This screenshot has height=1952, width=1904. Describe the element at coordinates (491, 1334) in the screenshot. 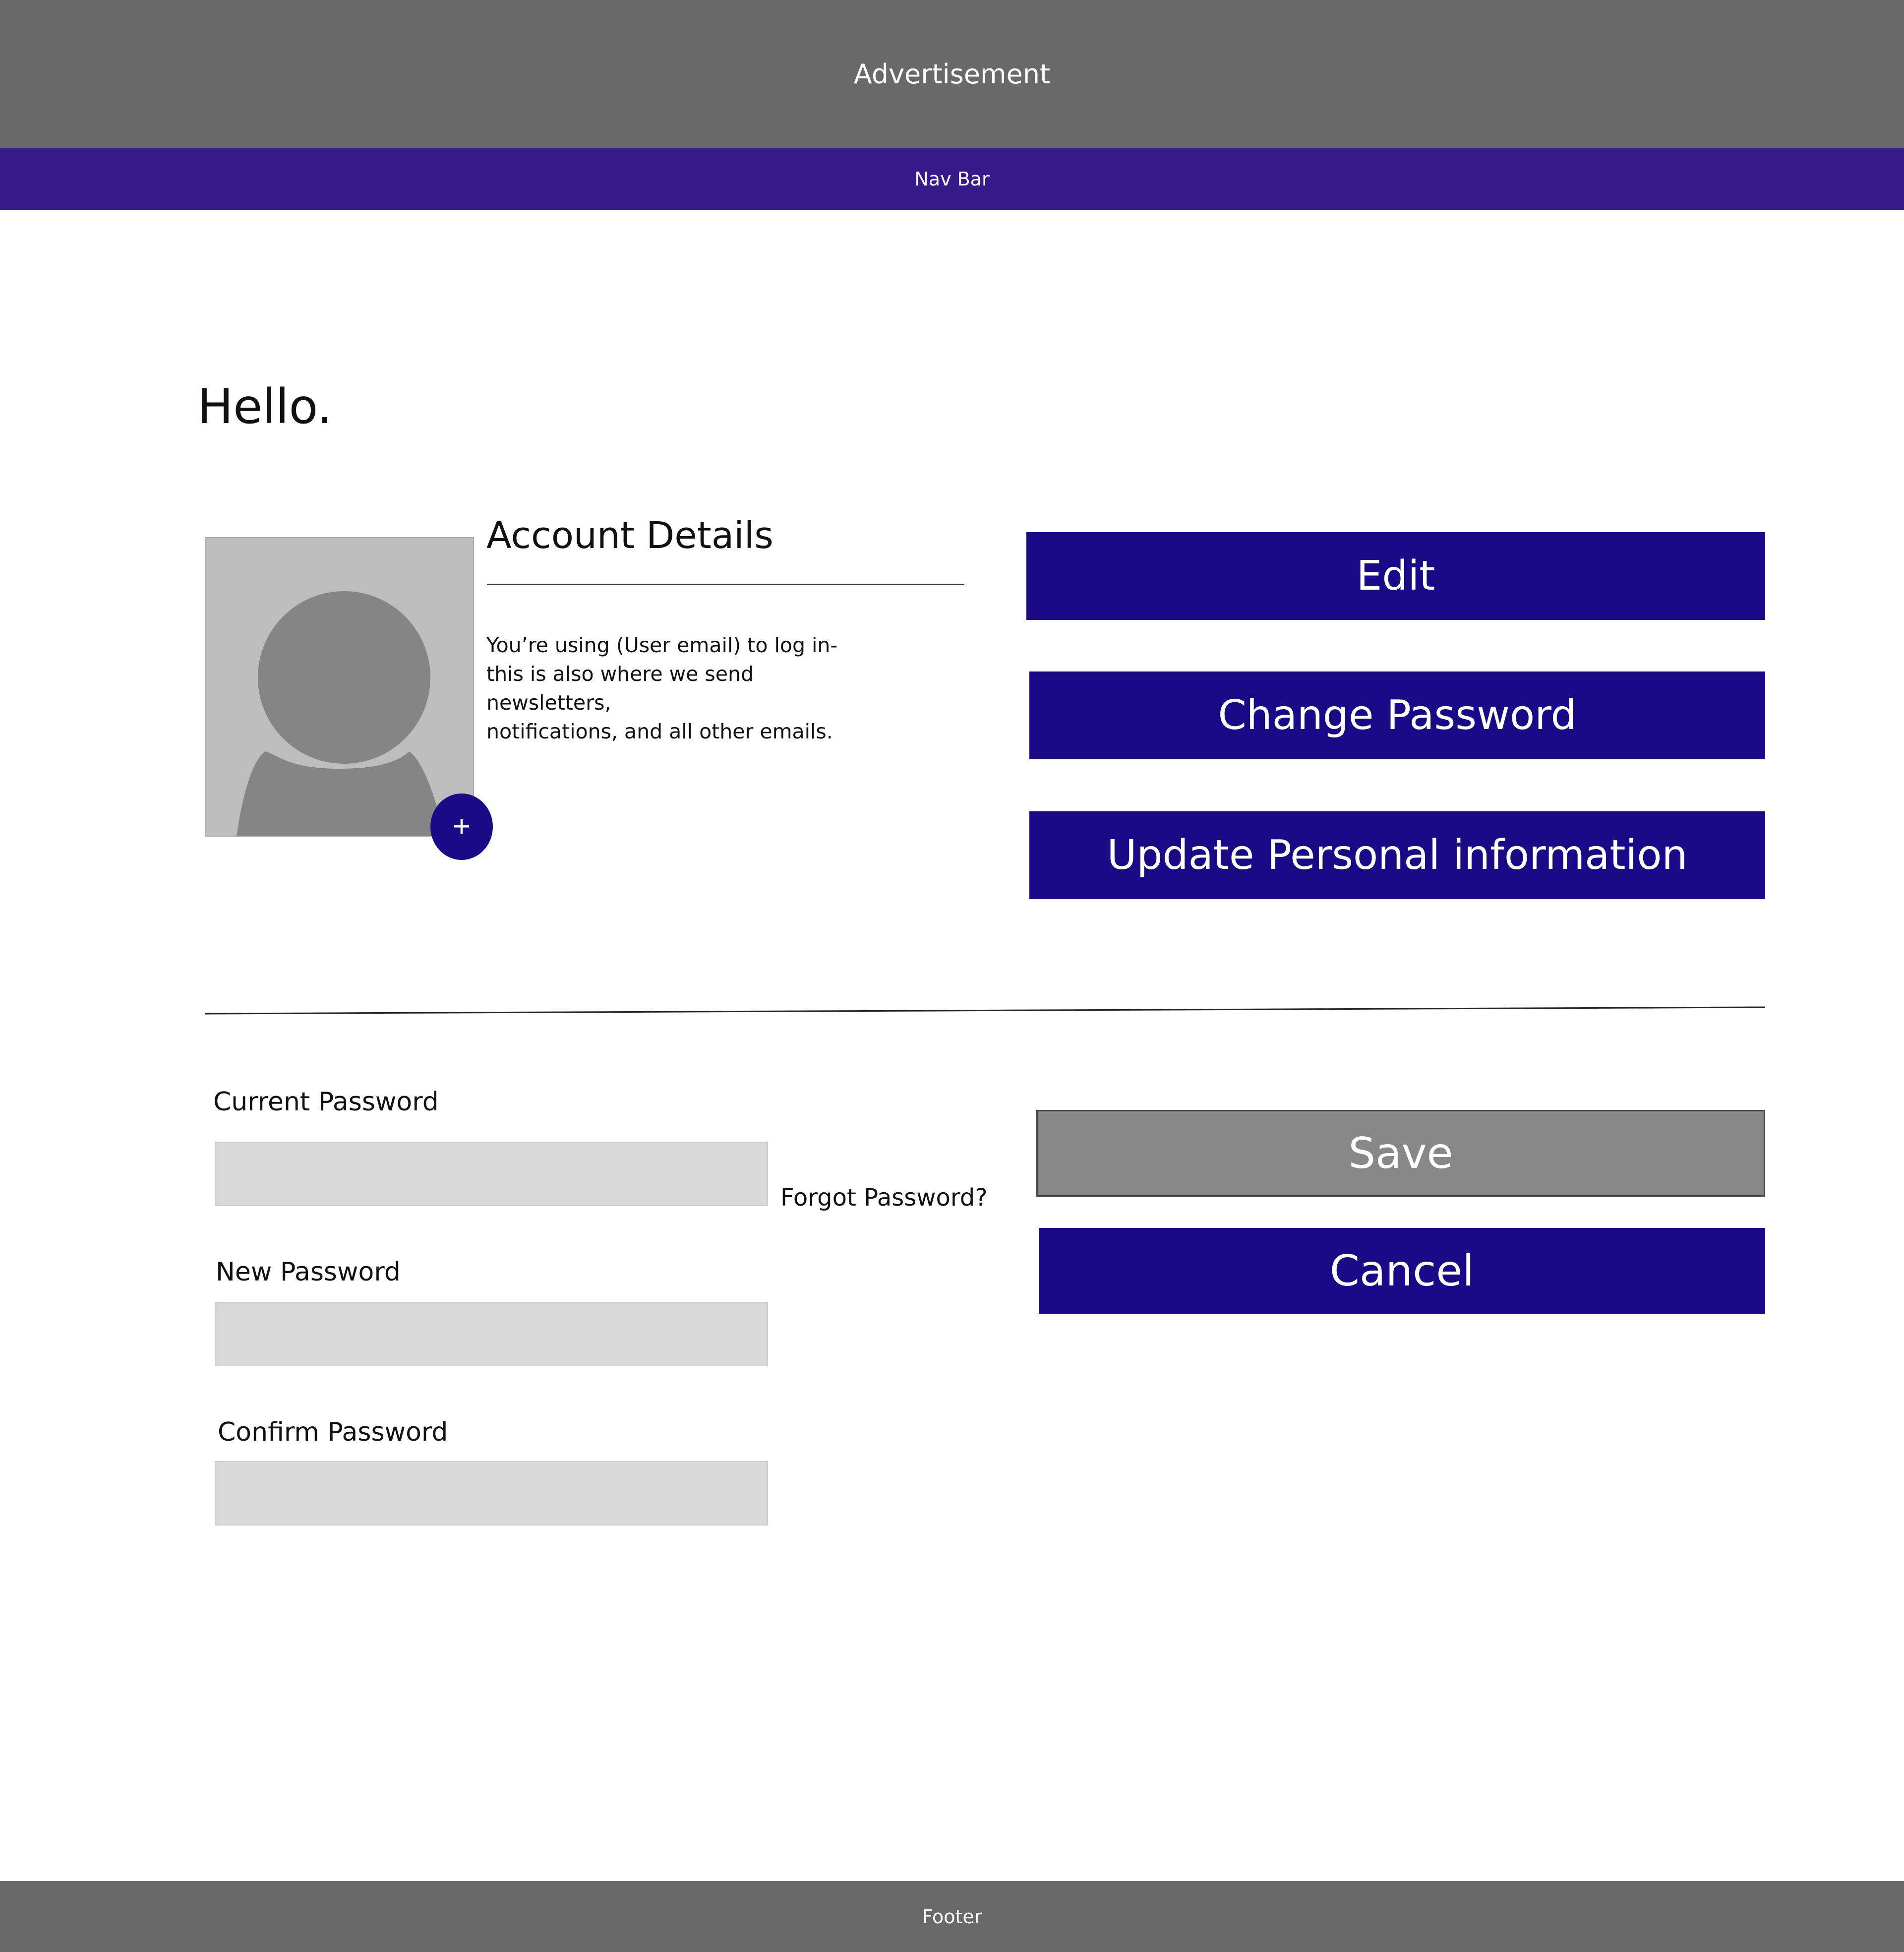

I see `new-password-input` at that location.